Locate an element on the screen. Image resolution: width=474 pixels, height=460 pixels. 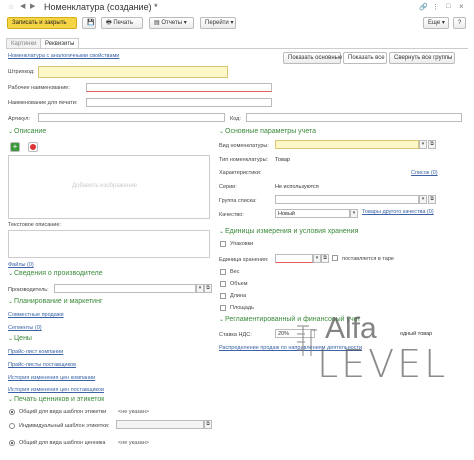
manufacturer-dropdown-button: ▾ is located at coordinates (200, 288).